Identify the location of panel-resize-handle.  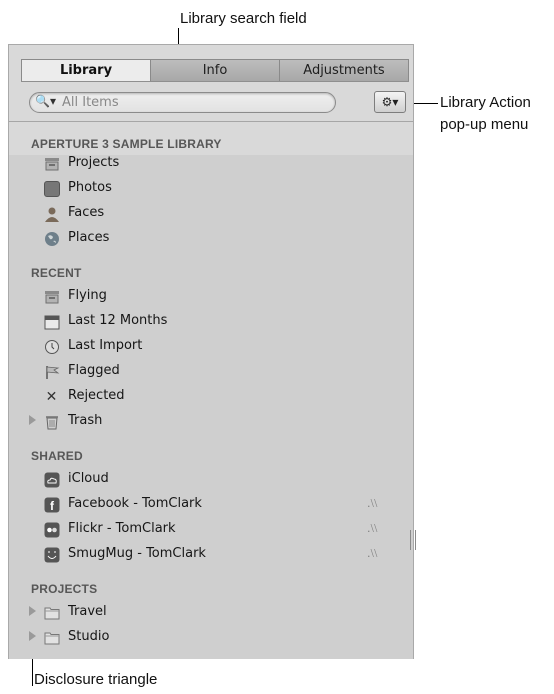
(413, 540).